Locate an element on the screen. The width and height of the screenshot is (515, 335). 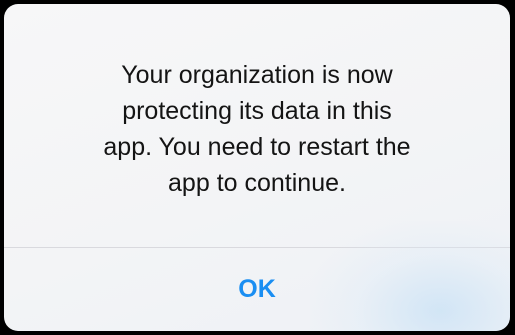
alert-message-line-1: Your organization is now is located at coordinates (257, 75).